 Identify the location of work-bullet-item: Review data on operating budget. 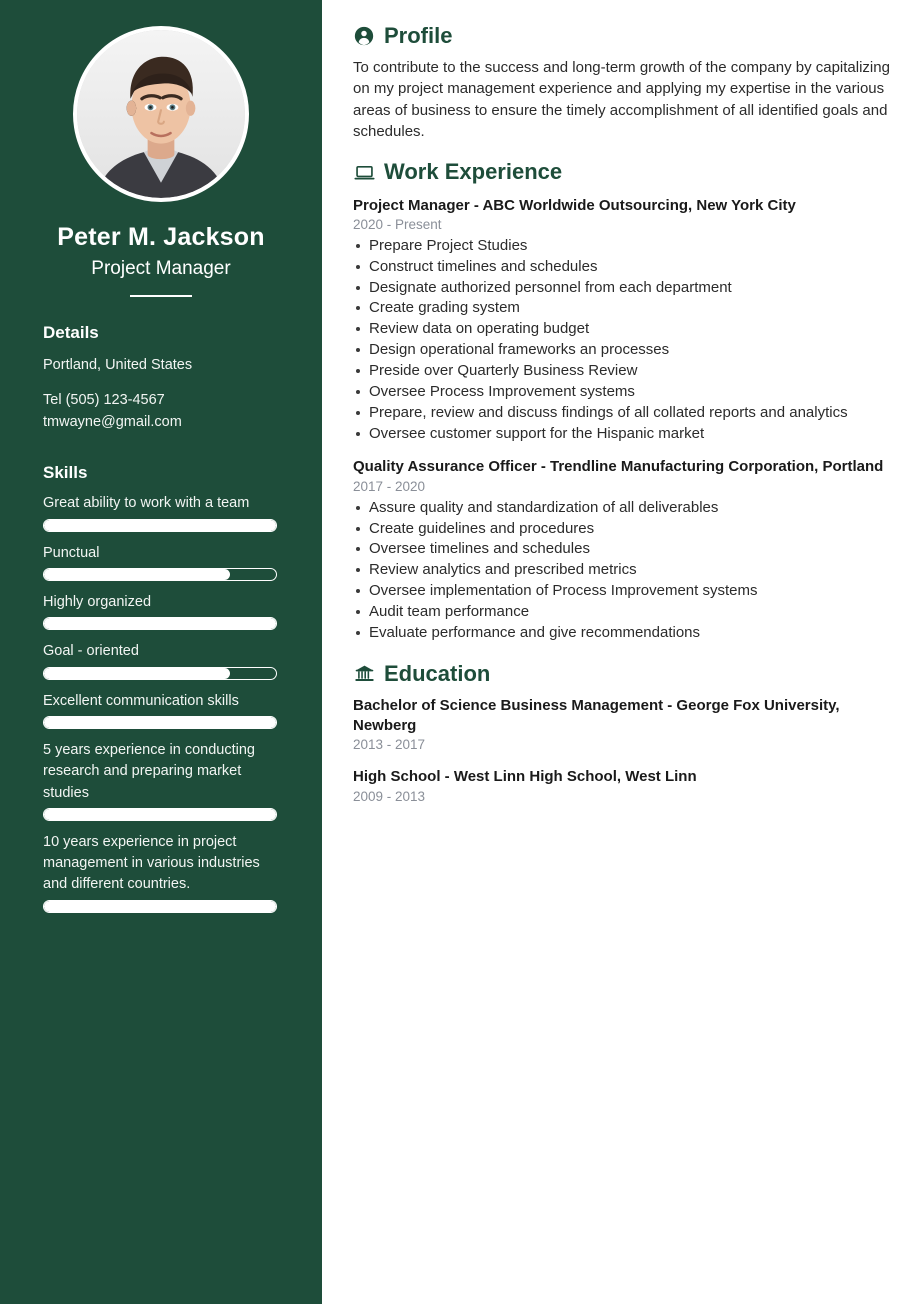
(623, 329).